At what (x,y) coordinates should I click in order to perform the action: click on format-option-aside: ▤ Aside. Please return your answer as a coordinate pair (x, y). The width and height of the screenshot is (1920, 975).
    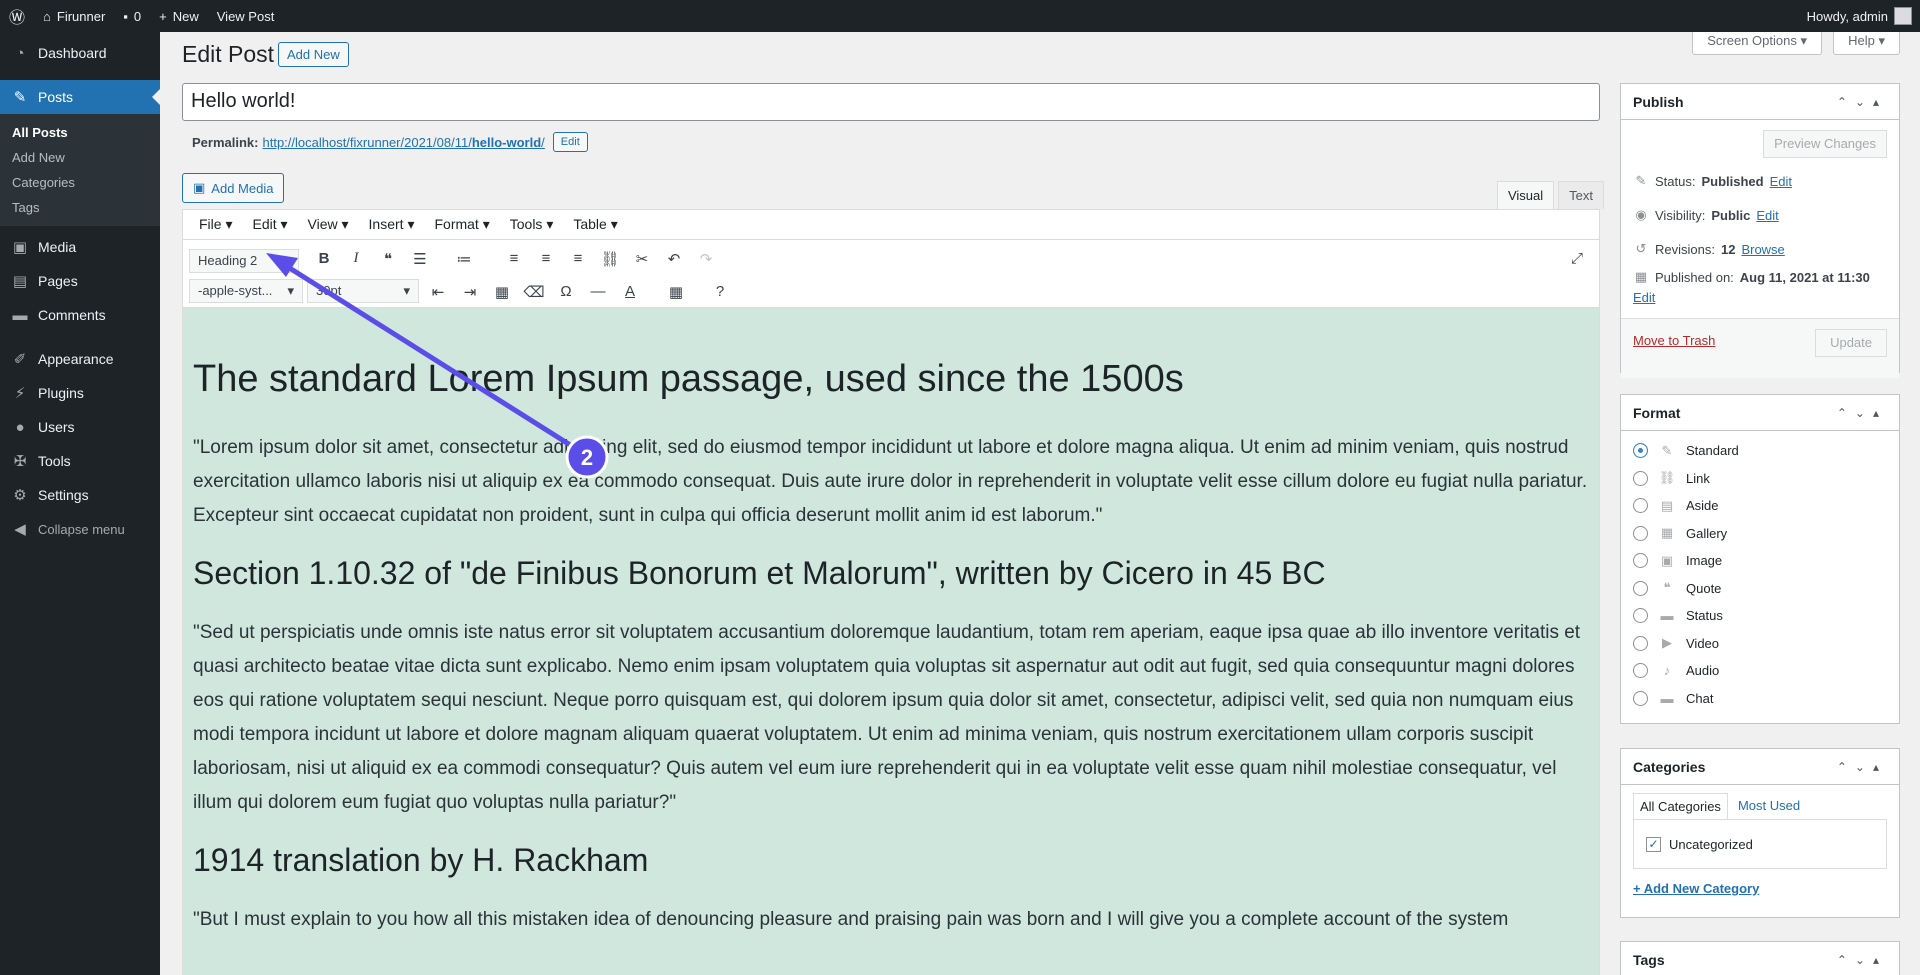
    Looking at the image, I should click on (1760, 506).